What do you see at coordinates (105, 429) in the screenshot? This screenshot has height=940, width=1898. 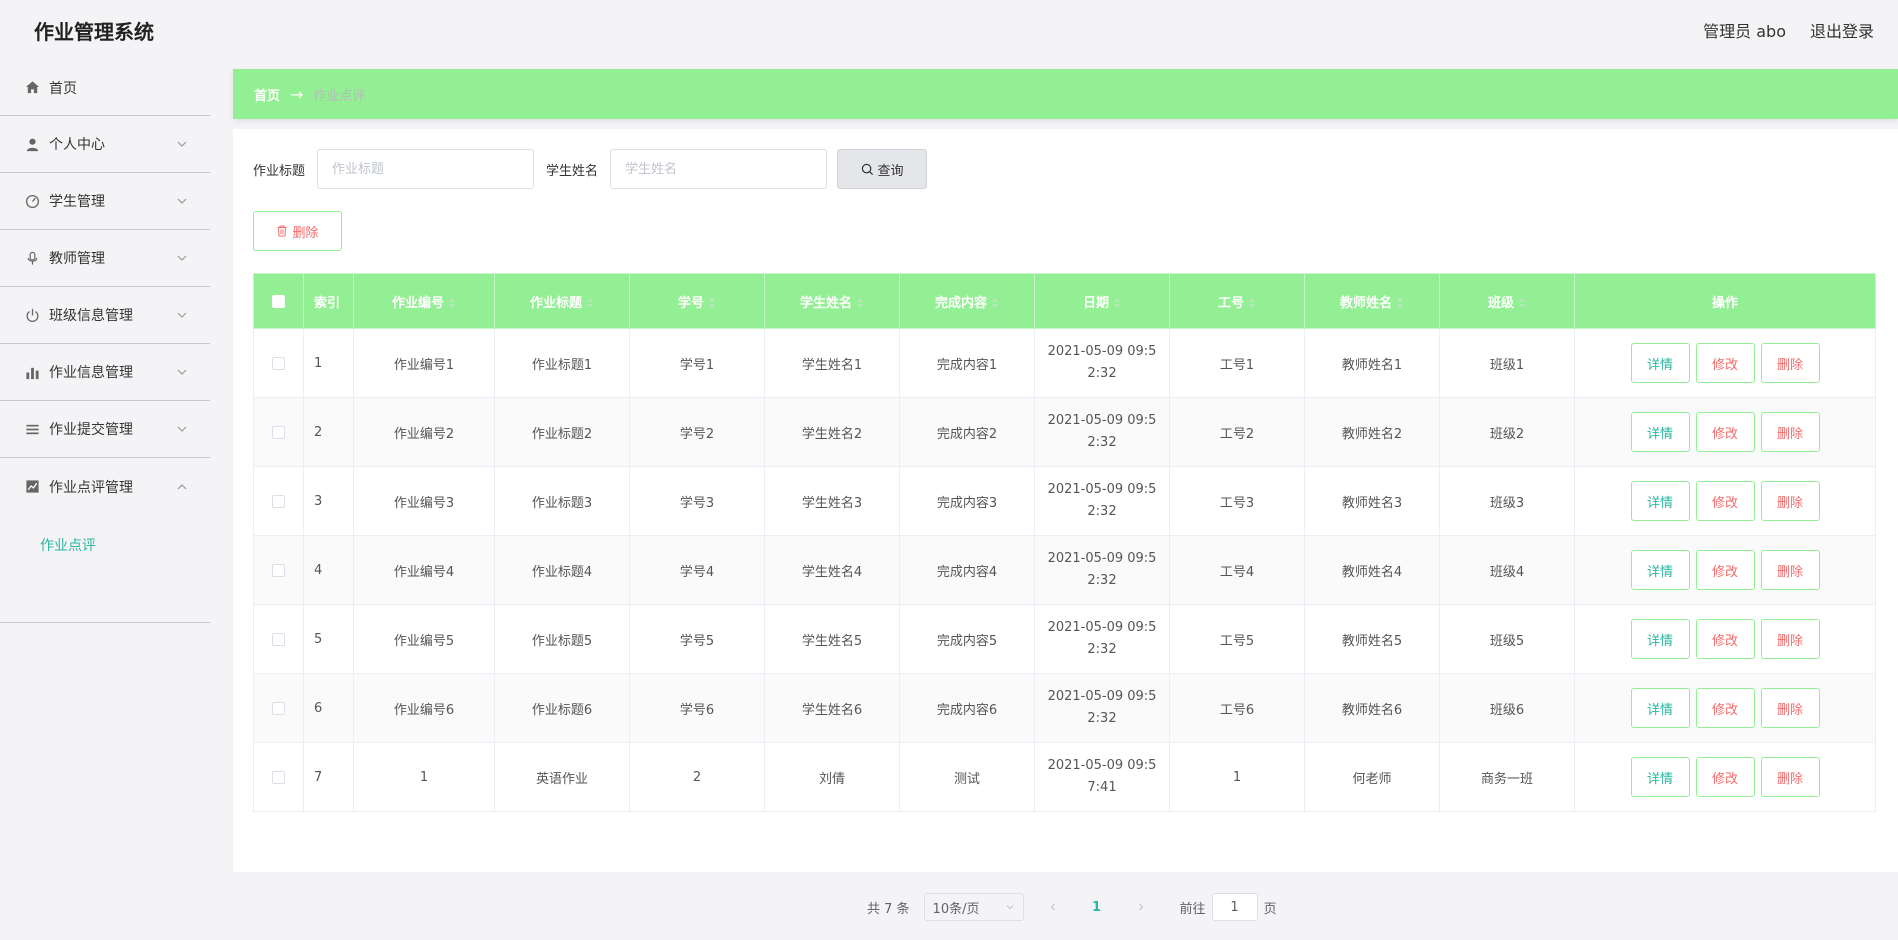 I see `sidebar-item-homework-submission: 作业提交管理` at bounding box center [105, 429].